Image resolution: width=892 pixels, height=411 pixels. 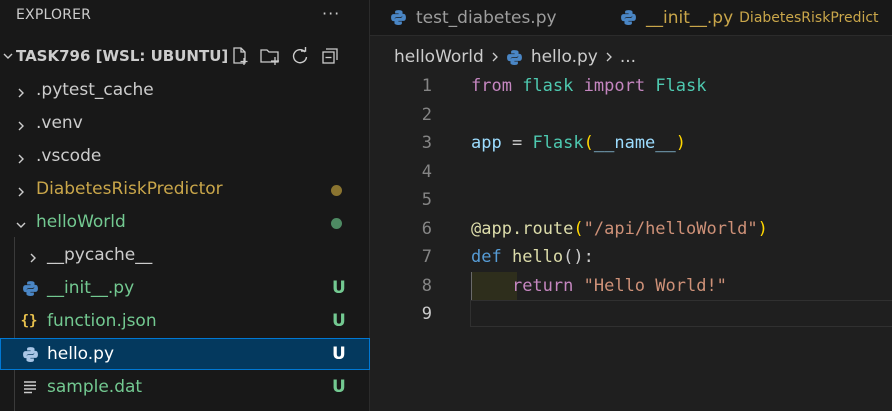 What do you see at coordinates (185, 255) in the screenshot?
I see `tree-item-pycache: __pycache__` at bounding box center [185, 255].